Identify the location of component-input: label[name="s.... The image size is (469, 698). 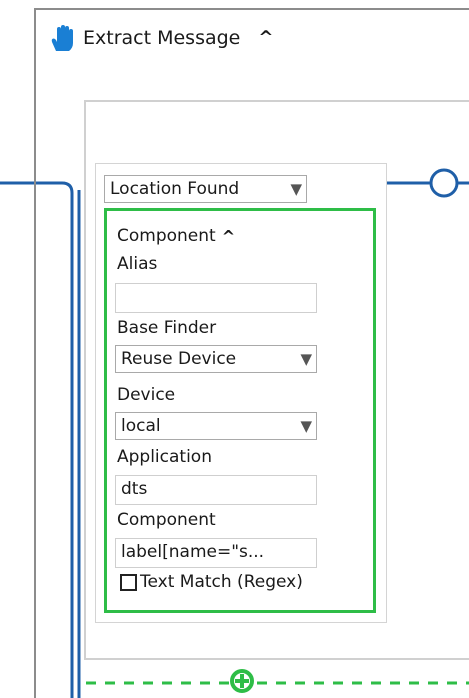
(216, 553).